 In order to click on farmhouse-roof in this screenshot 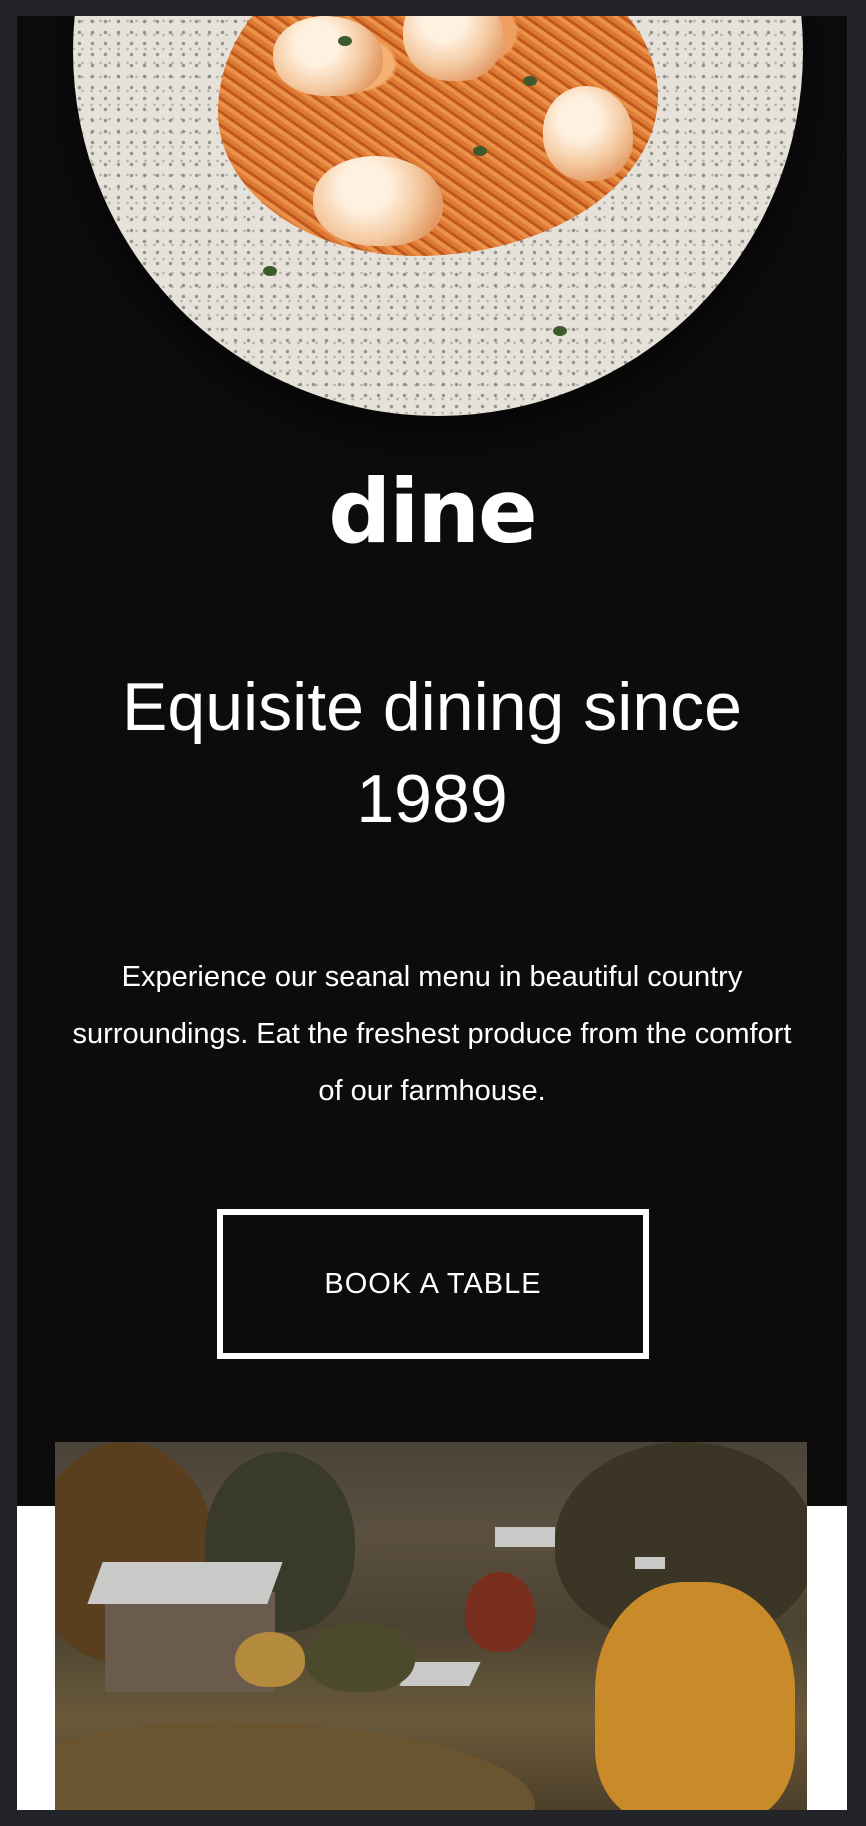, I will do `click(185, 1583)`.